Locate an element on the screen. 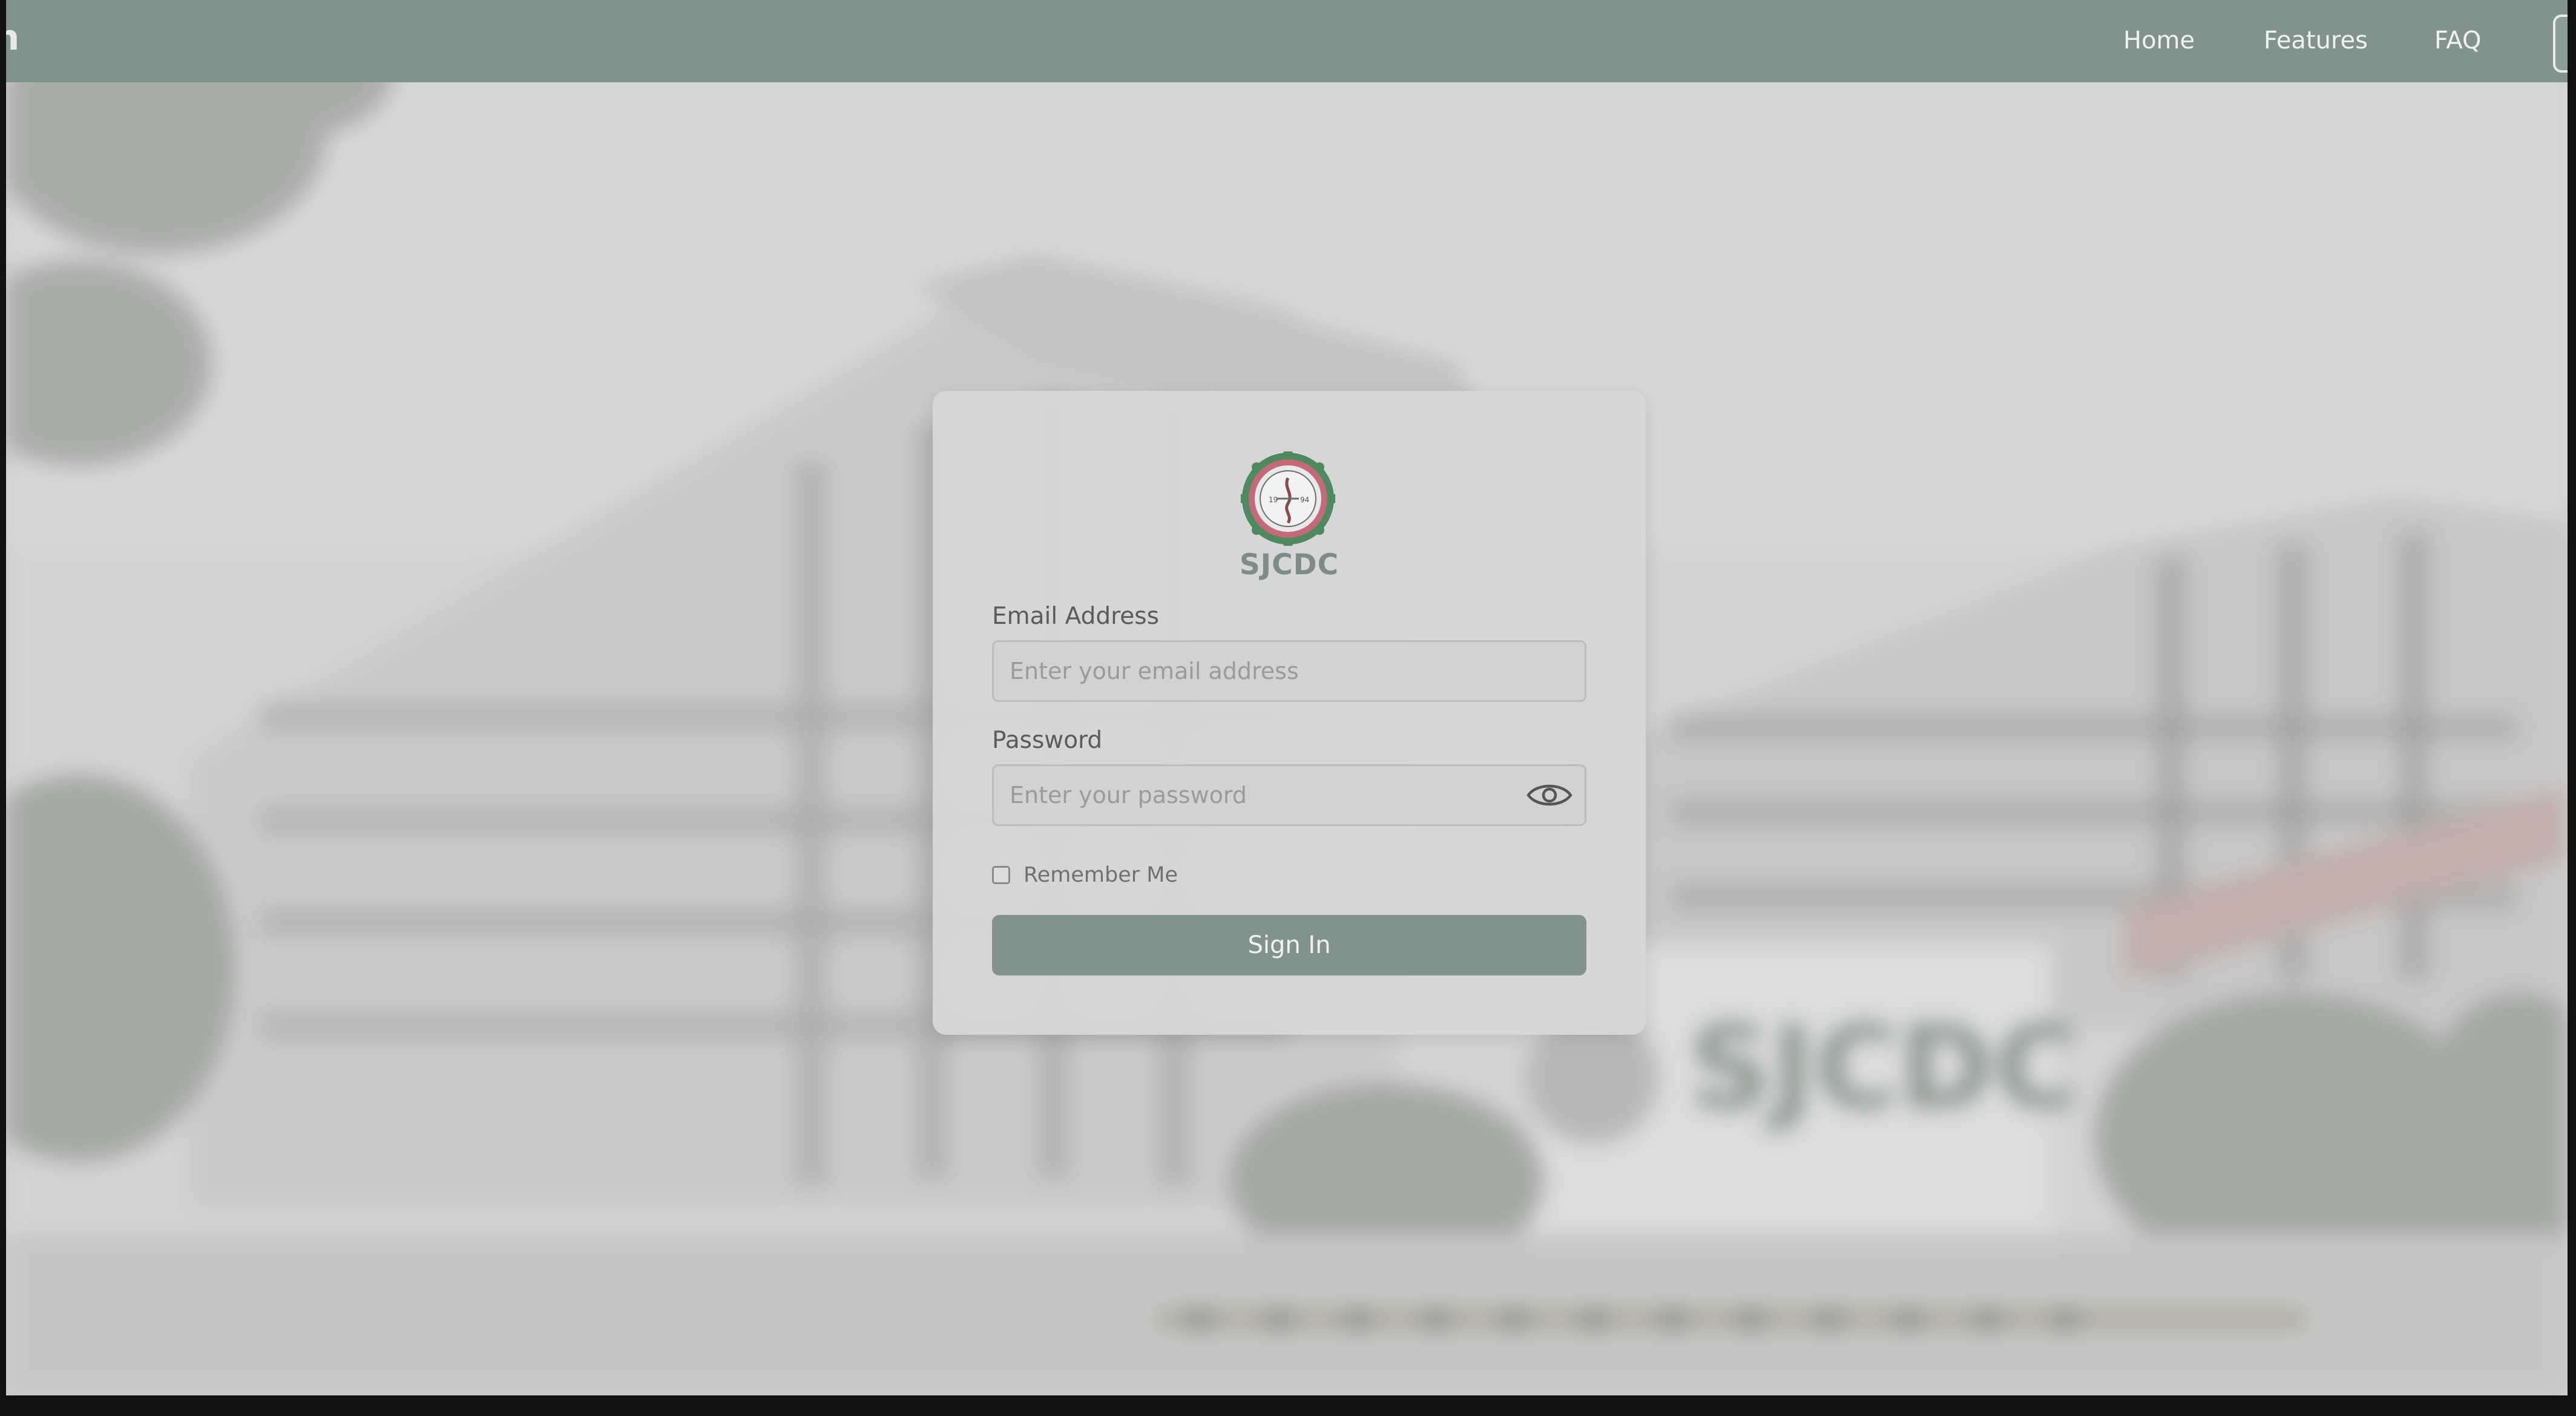 Image resolution: width=2576 pixels, height=1416 pixels. sjcdc-seal-logo: 19 94 is located at coordinates (1288, 498).